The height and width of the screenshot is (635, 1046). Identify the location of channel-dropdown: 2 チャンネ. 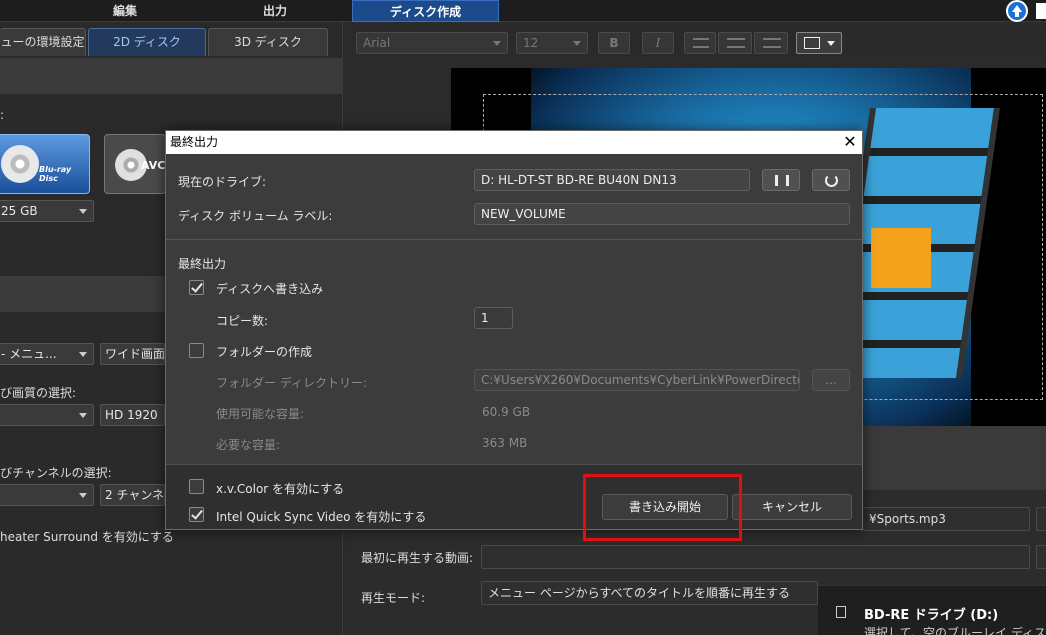
(132, 495).